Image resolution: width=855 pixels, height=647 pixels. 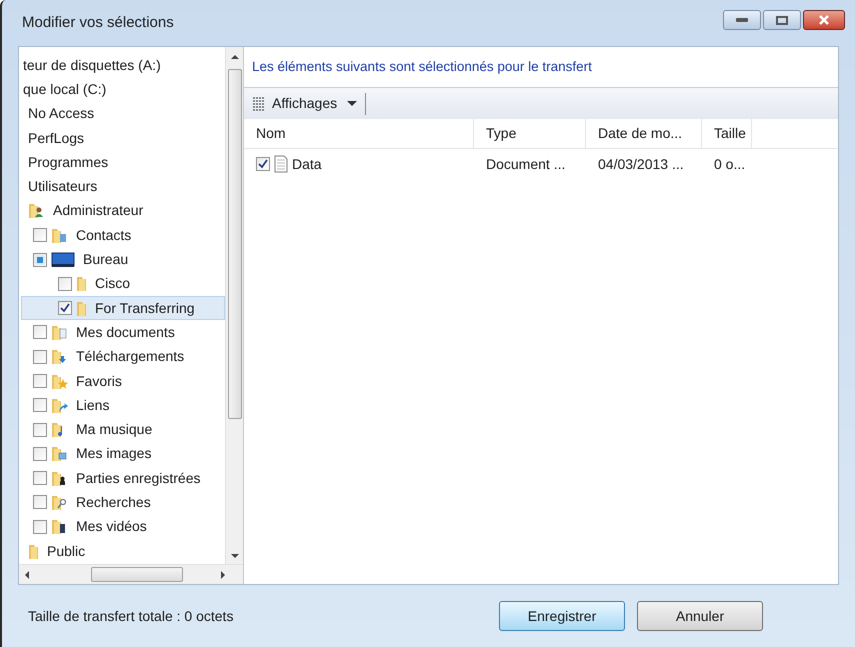 What do you see at coordinates (123, 211) in the screenshot?
I see `tree-item: Administrateur` at bounding box center [123, 211].